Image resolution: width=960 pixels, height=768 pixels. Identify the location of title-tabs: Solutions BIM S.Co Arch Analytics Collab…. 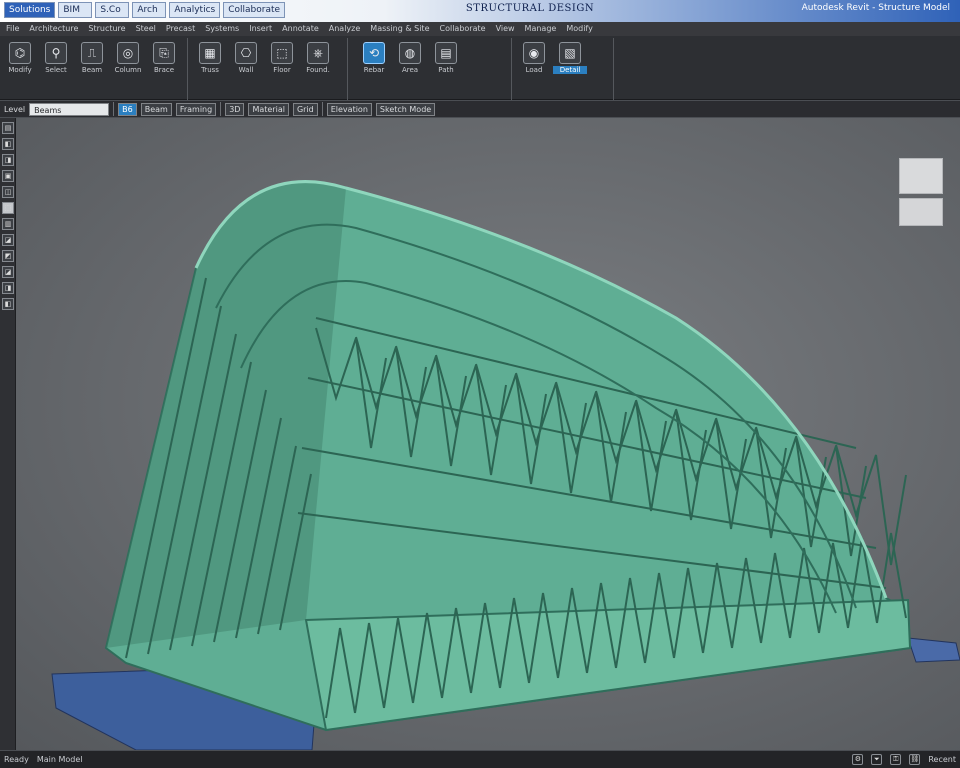
(144, 10).